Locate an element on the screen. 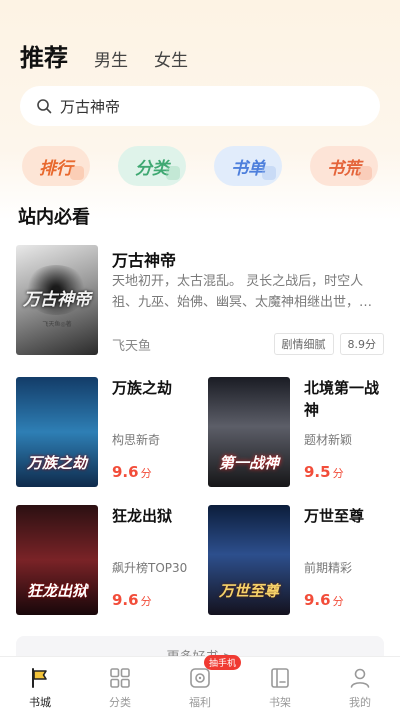  nav-item-profile: 我的 is located at coordinates (360, 683).